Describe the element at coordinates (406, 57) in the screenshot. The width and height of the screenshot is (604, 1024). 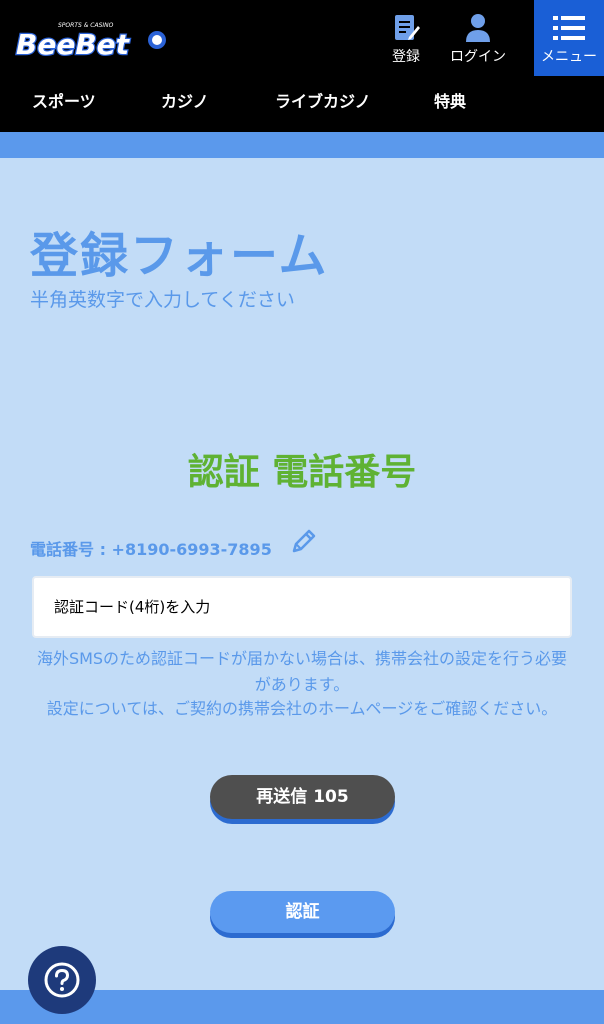
I see `register-label: 登録` at that location.